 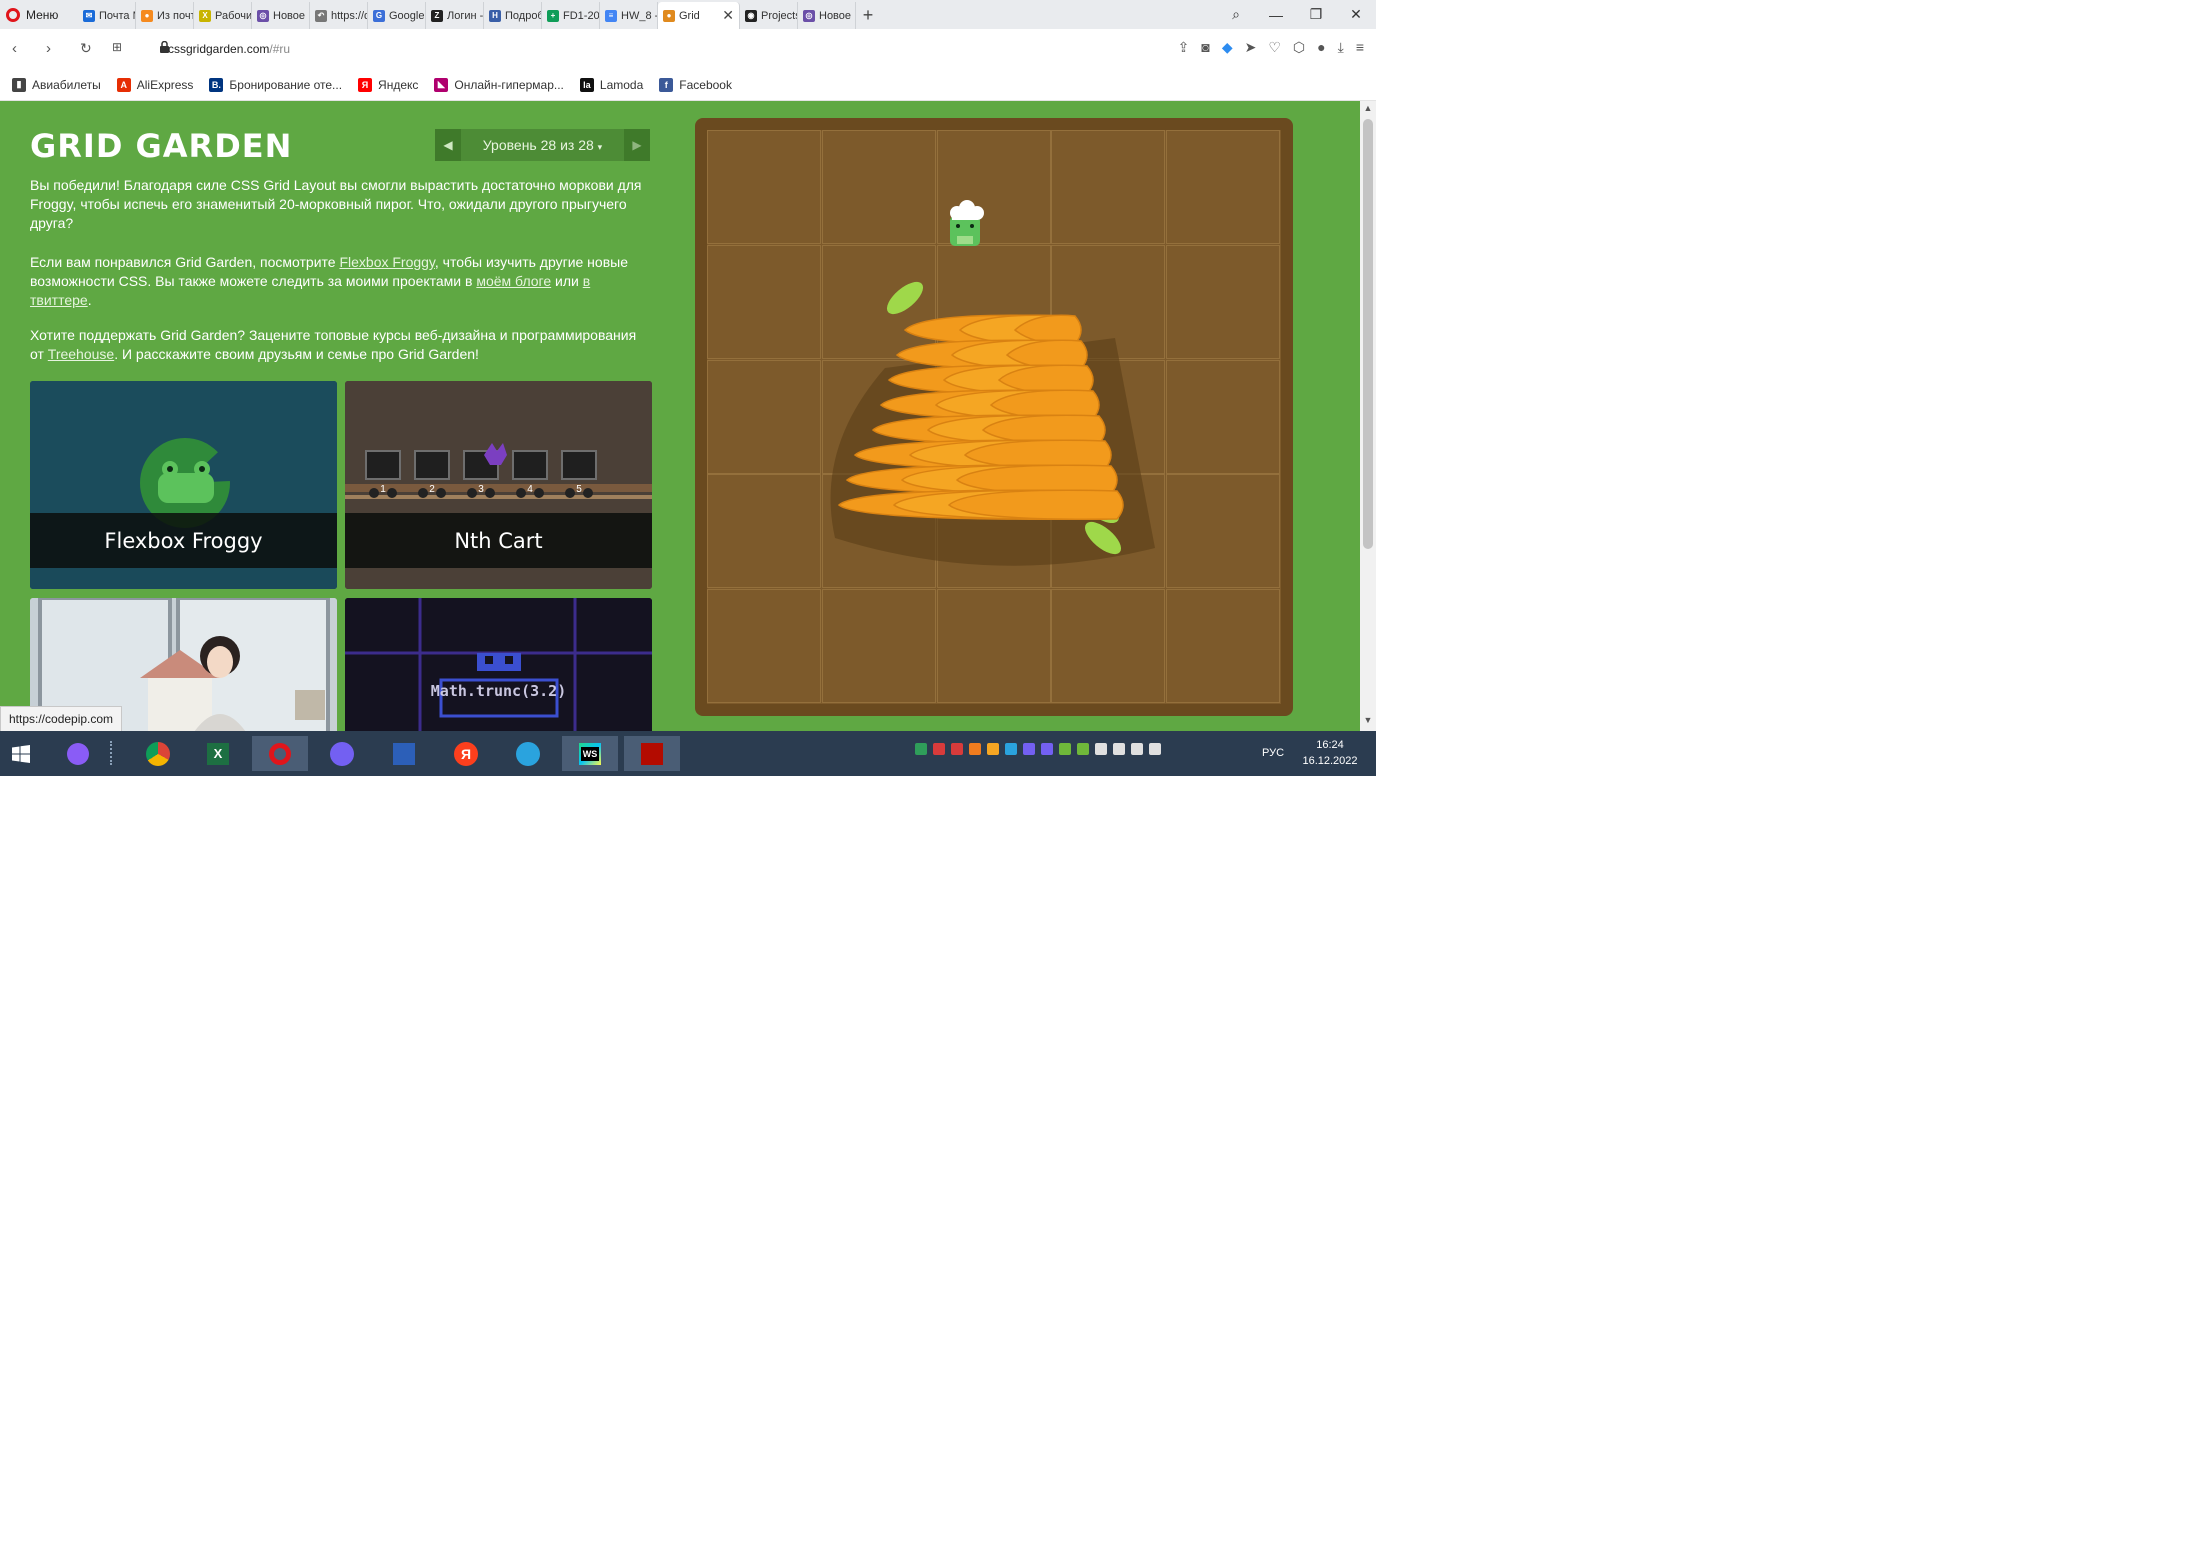 I want to click on easy-setup-icon: ≡, so click(x=1360, y=47).